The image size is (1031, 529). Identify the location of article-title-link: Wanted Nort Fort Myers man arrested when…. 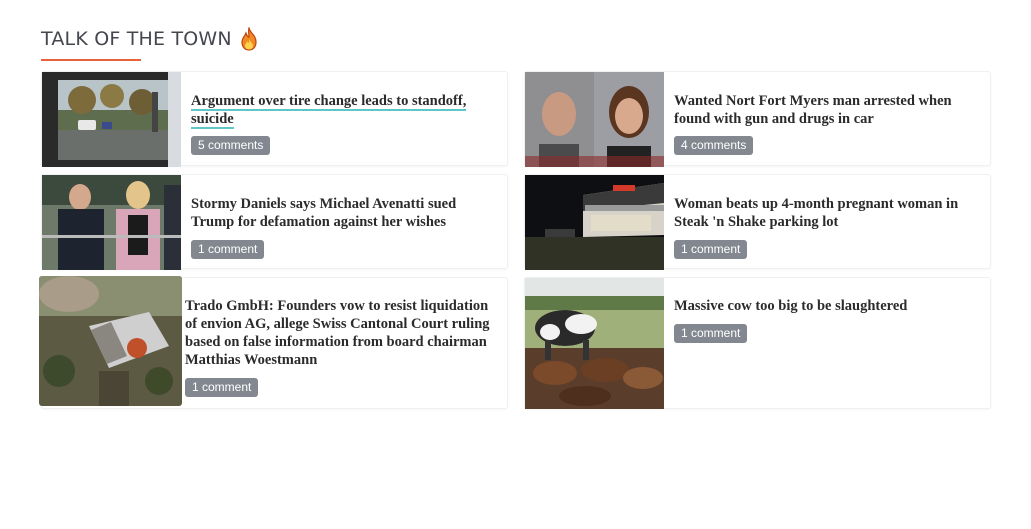
(824, 110).